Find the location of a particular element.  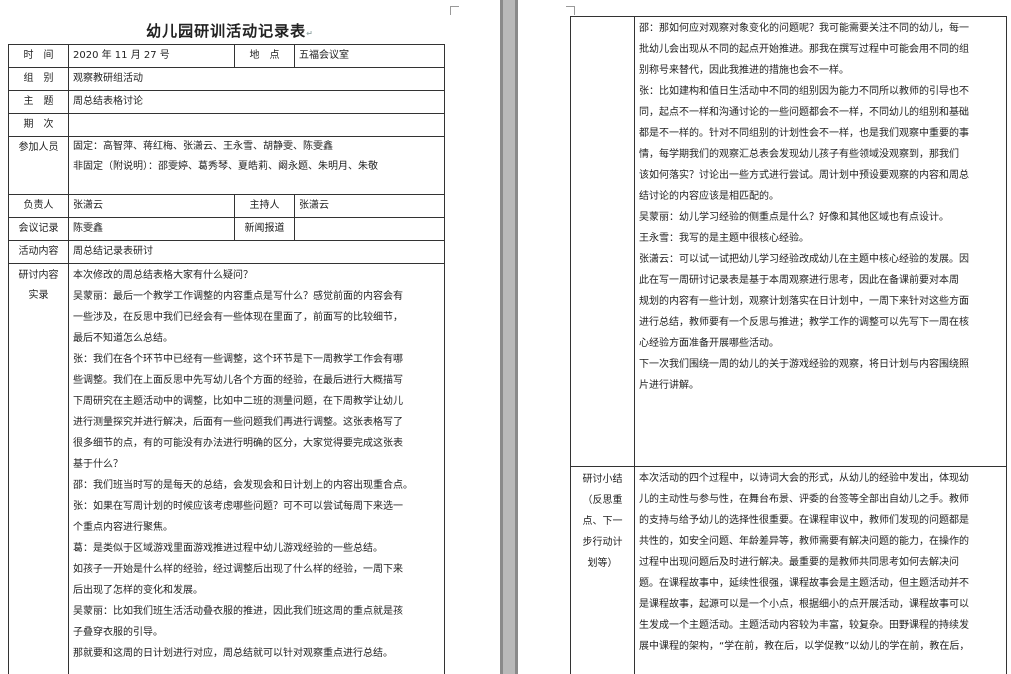

text-line: 别称号来替代，因此我推进的措施也会不一样。 is located at coordinates (744, 70).